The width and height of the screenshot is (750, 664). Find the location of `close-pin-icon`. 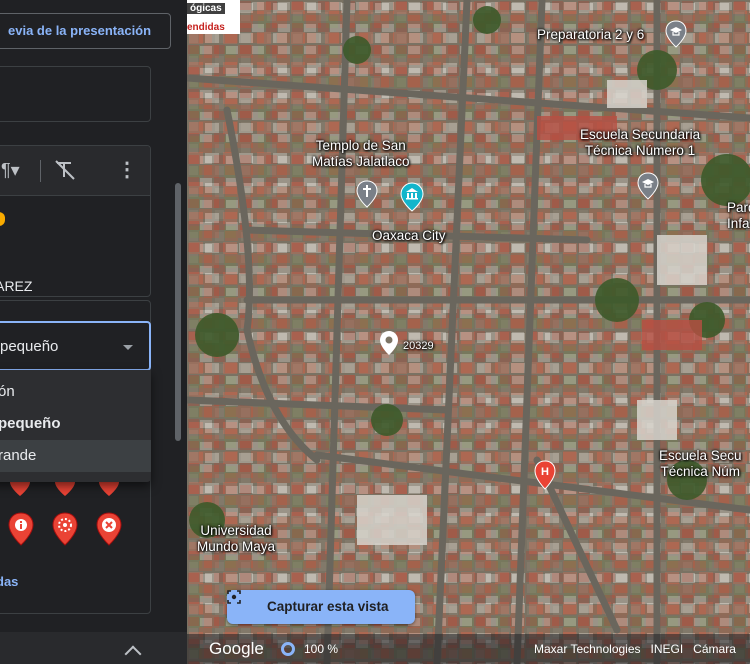

close-pin-icon is located at coordinates (109, 529).